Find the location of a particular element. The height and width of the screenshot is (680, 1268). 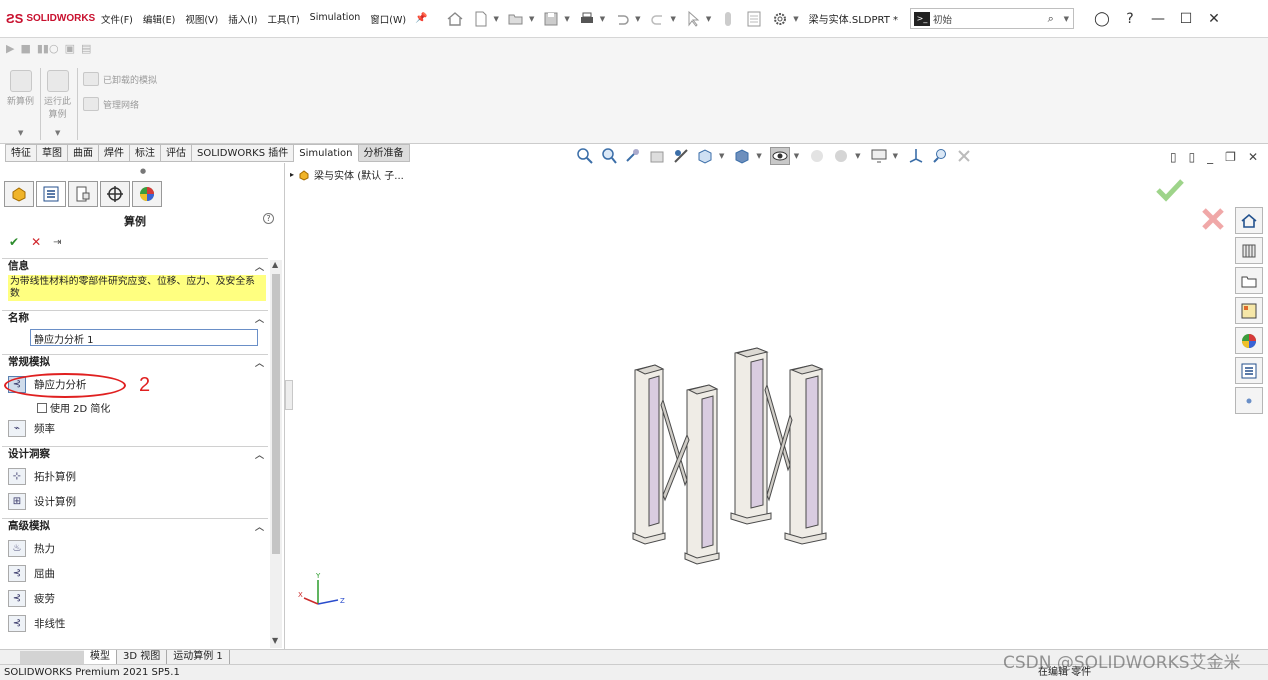

name-header: 名称 ︿ is located at coordinates (135, 318).